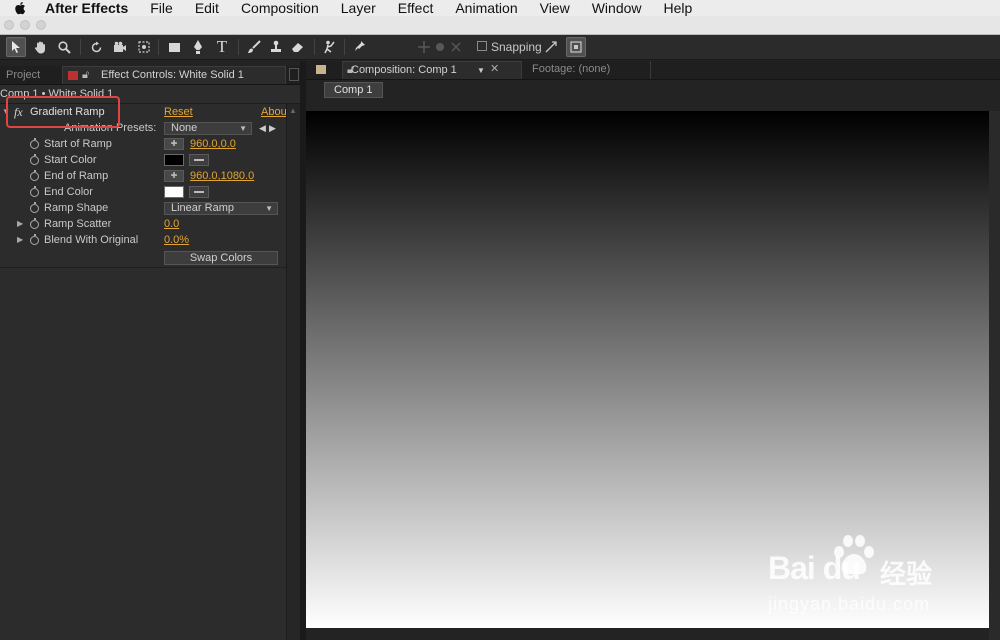  Describe the element at coordinates (40, 47) in the screenshot. I see `hand-tool-icon` at that location.